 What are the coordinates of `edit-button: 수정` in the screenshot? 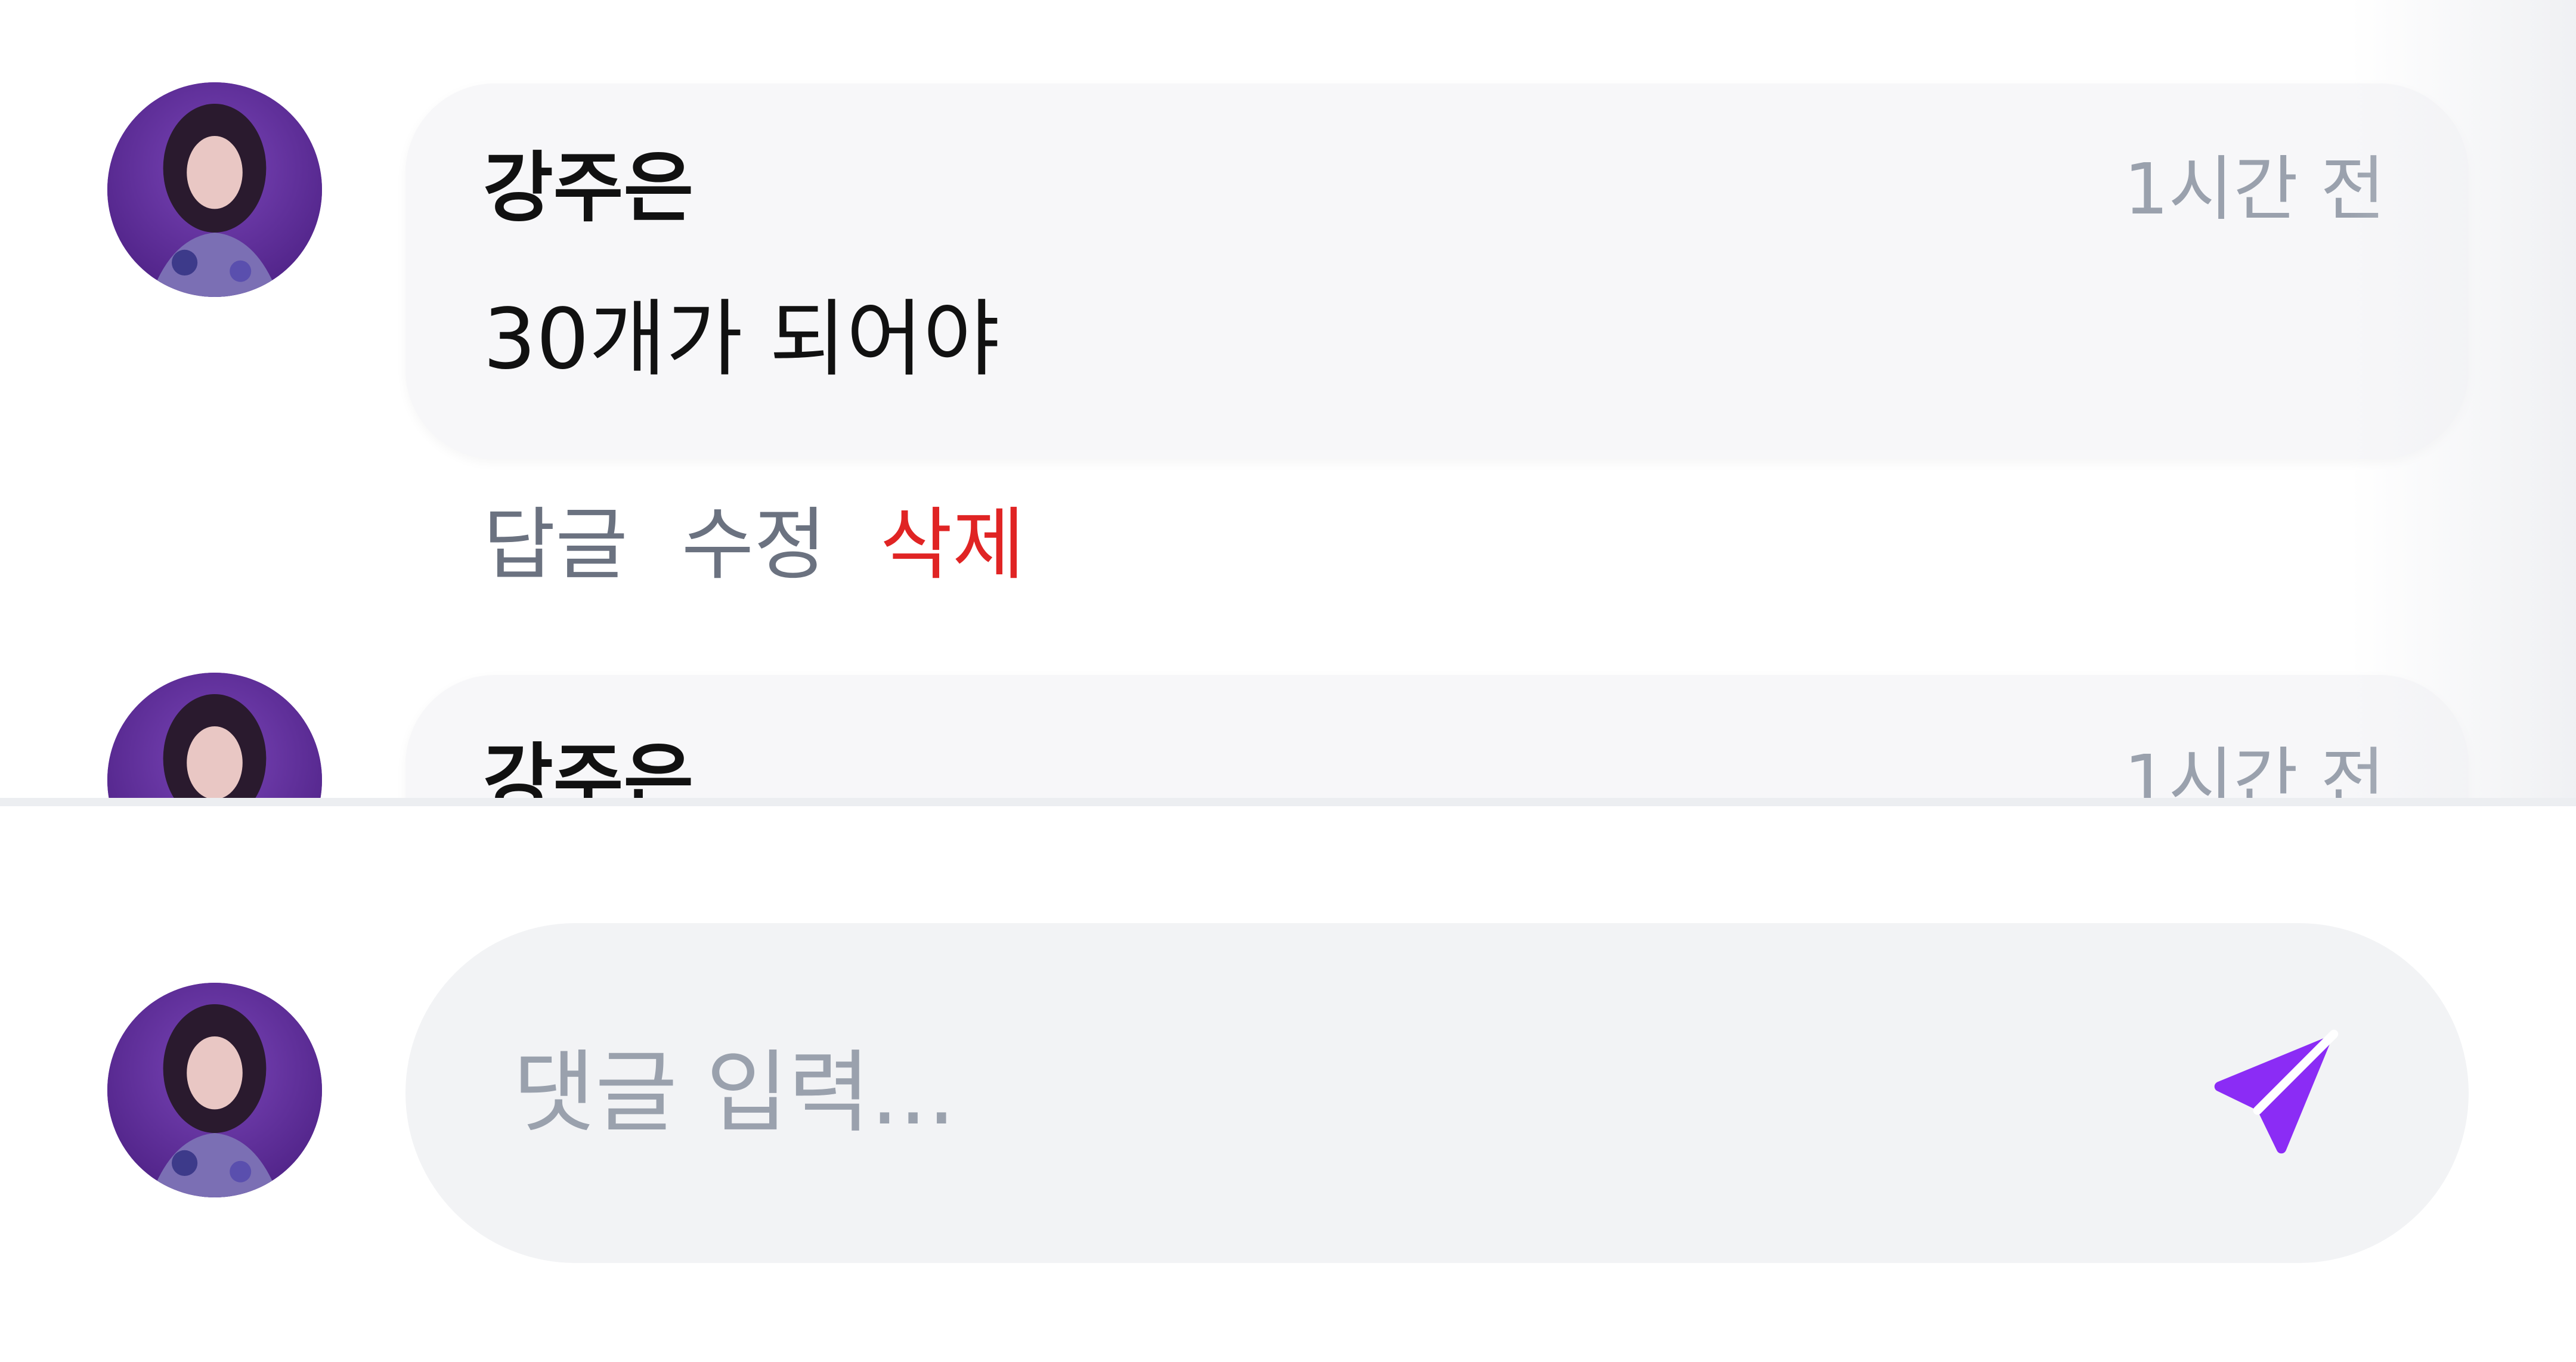 It's located at (754, 545).